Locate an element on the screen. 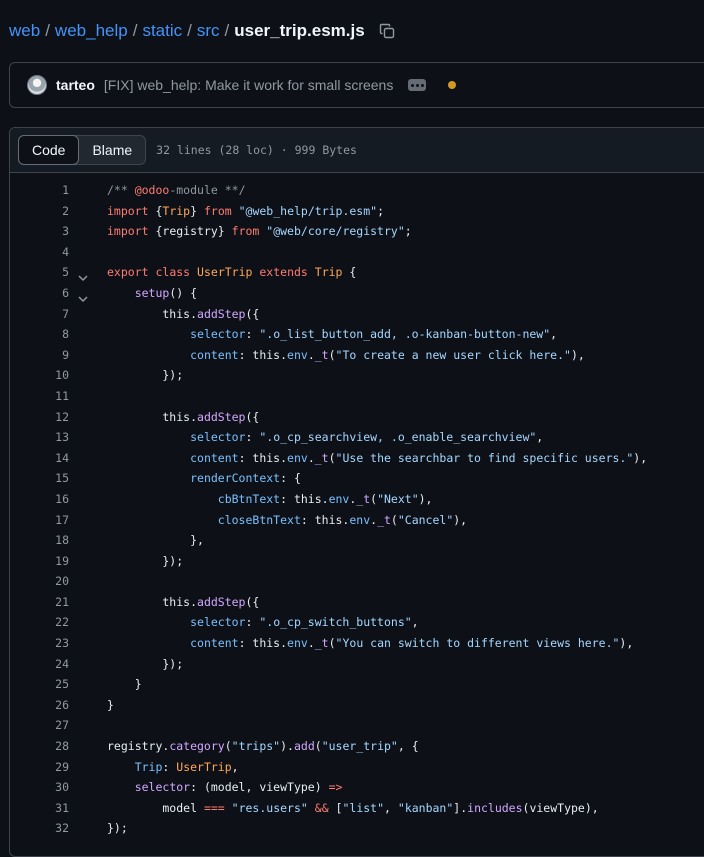 The image size is (704, 857). line-number: 24 is located at coordinates (39, 664).